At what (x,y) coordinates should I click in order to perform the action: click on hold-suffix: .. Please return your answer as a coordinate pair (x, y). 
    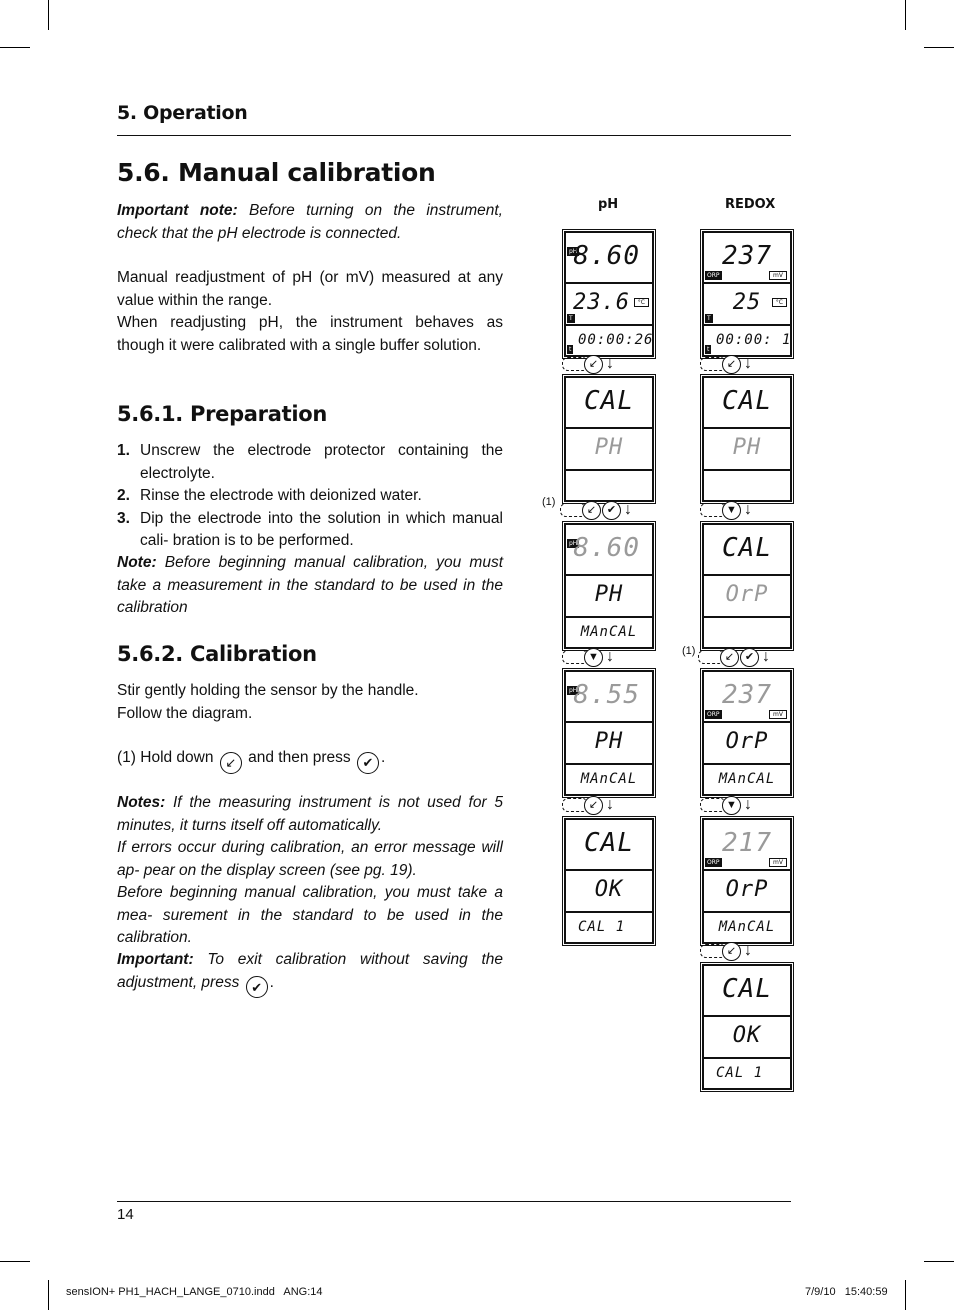
    Looking at the image, I should click on (383, 757).